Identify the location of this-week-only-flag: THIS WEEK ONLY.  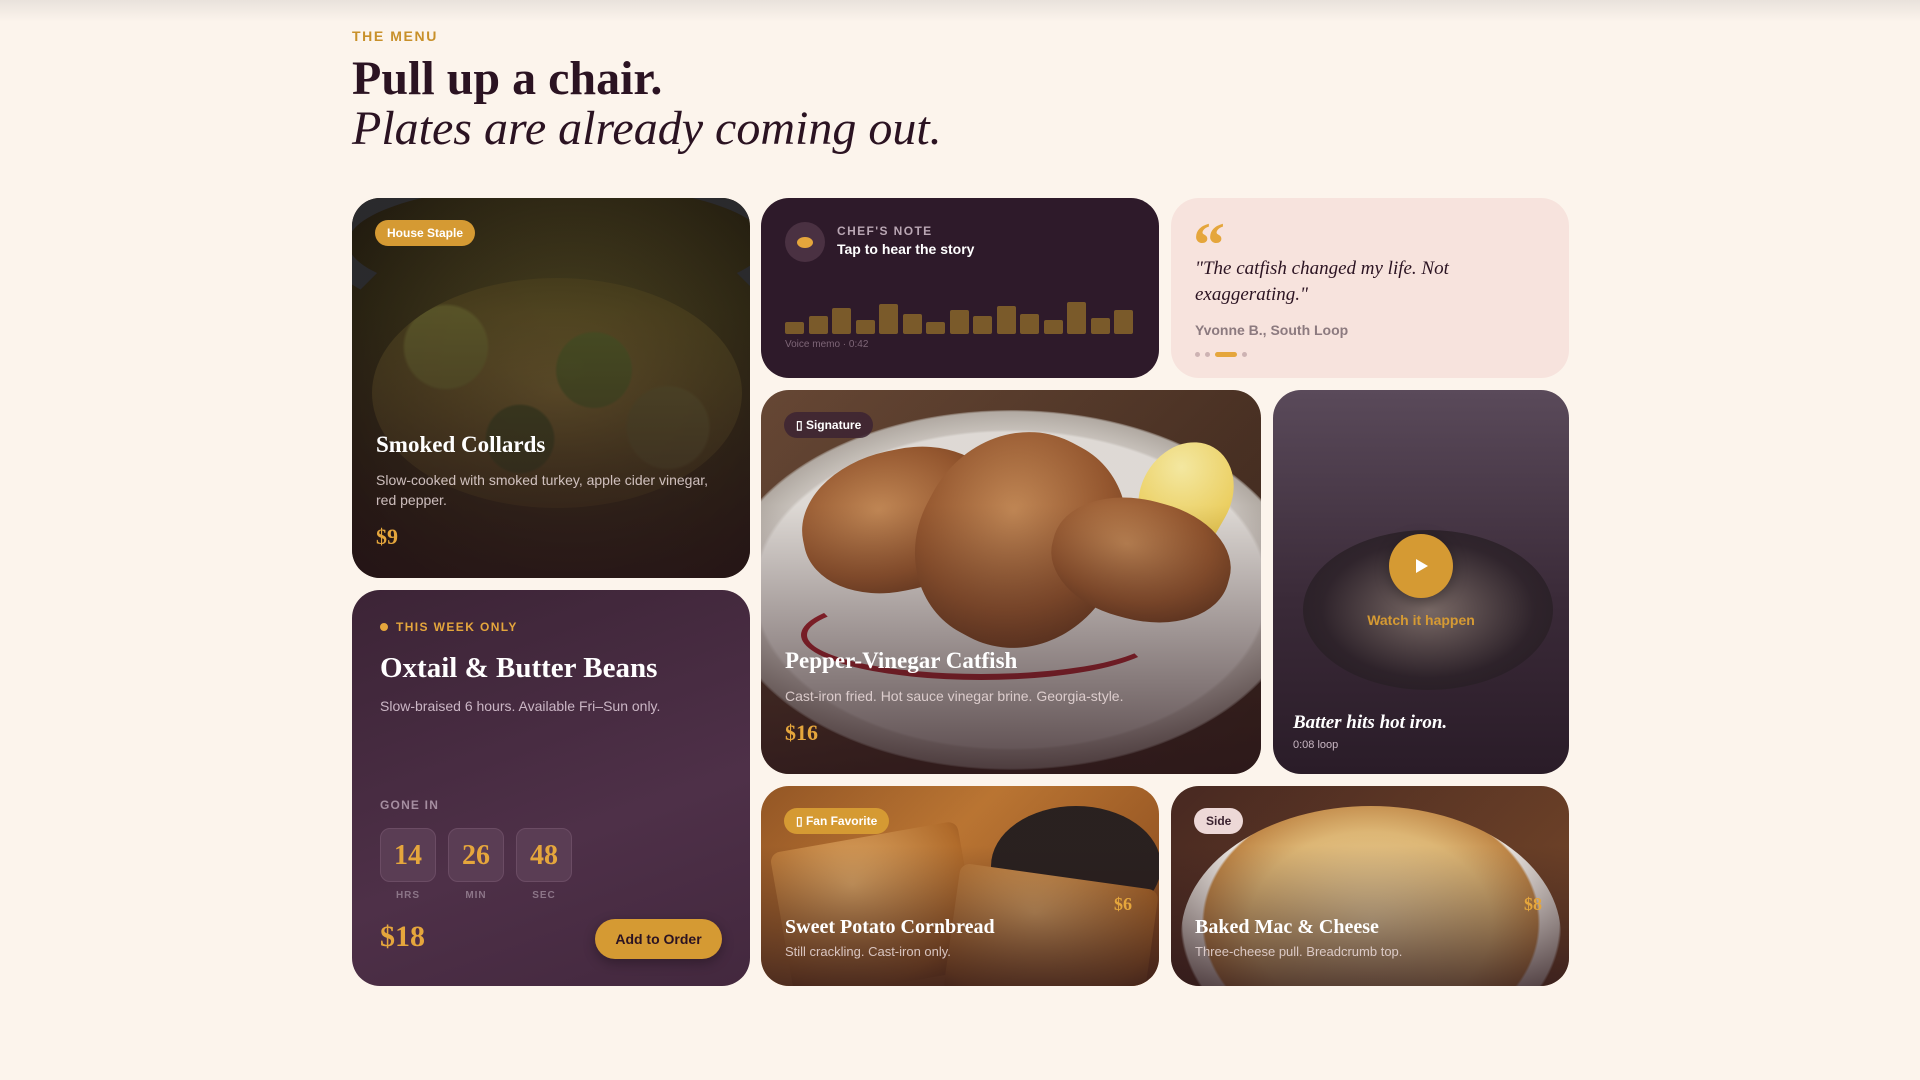
(449, 627).